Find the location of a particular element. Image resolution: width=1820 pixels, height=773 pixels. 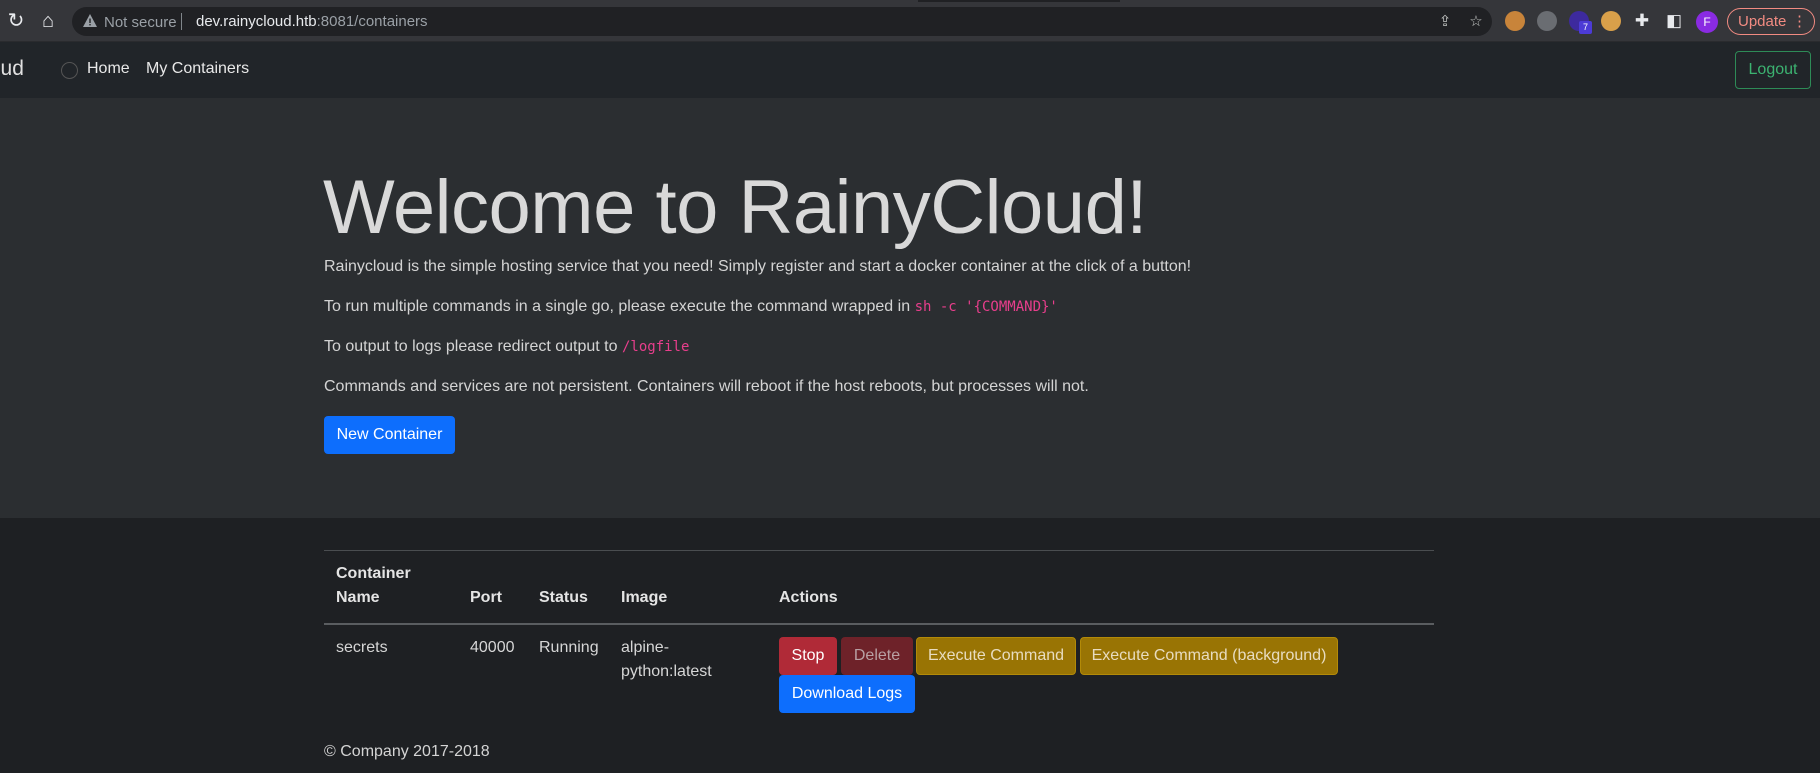

home-icon: ⌂ is located at coordinates (48, 21).